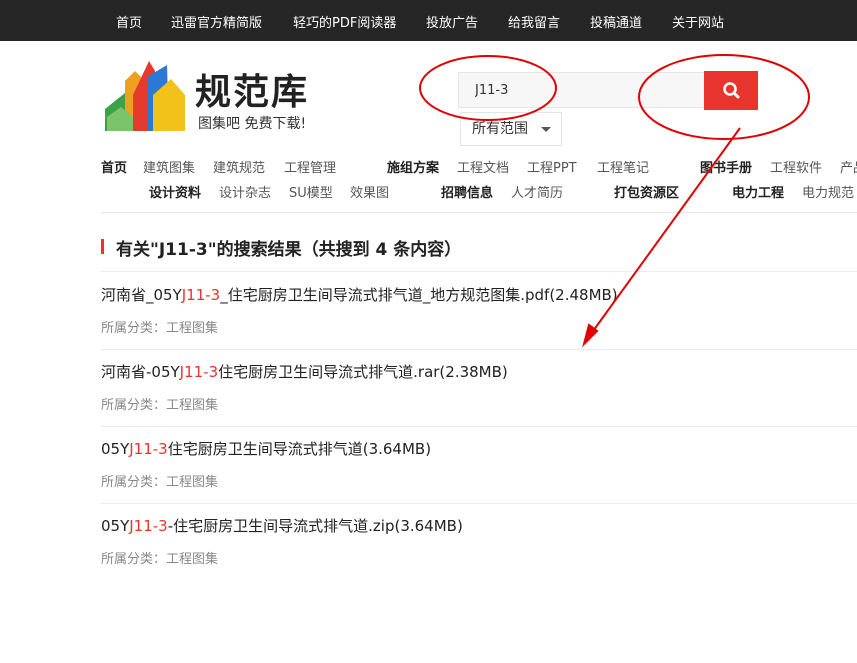 Image resolution: width=857 pixels, height=663 pixels. I want to click on topnav-about: 关于网站, so click(698, 21).